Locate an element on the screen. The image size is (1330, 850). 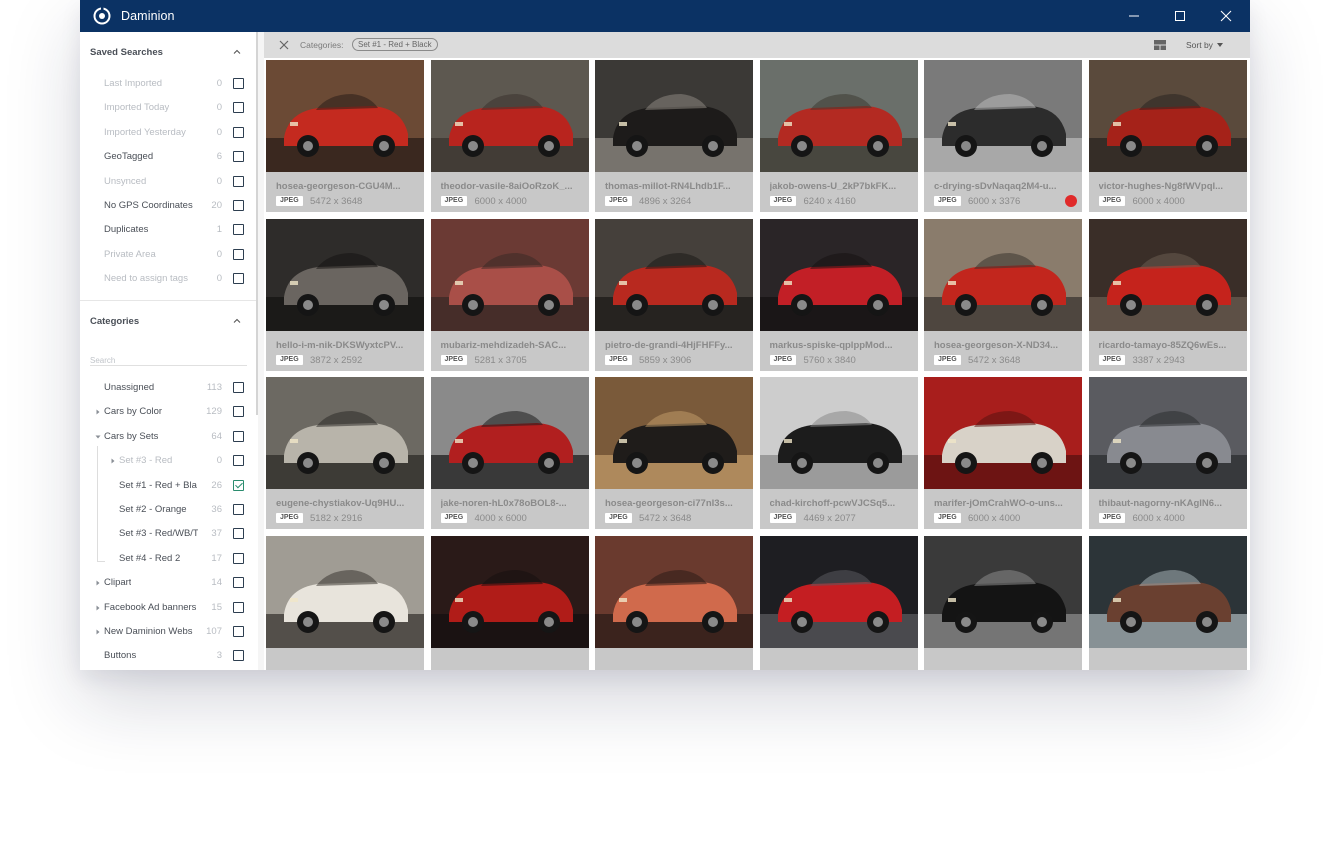
sidebar-row: Private Area 0 is located at coordinates (168, 255).